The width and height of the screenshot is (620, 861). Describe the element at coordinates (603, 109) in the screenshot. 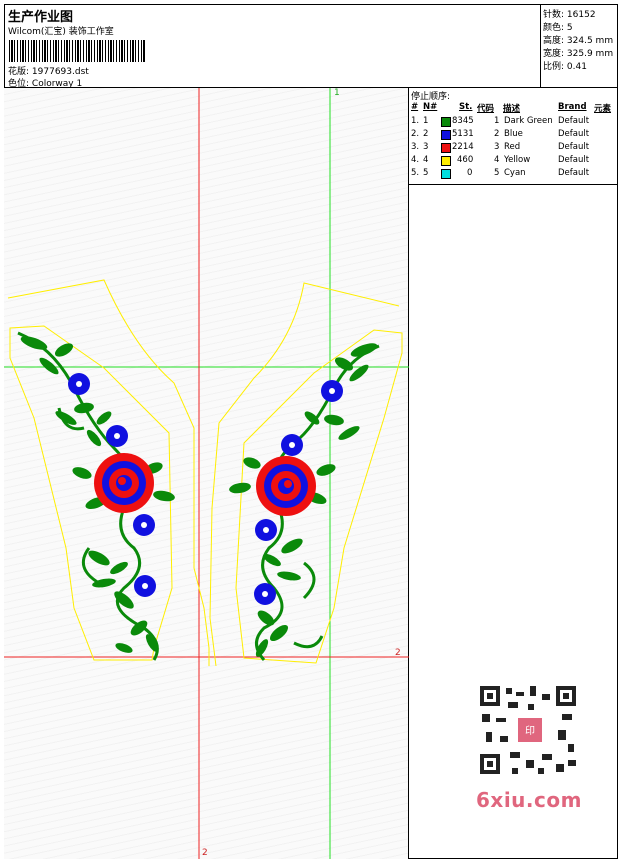

I see `col-element: 元素` at that location.